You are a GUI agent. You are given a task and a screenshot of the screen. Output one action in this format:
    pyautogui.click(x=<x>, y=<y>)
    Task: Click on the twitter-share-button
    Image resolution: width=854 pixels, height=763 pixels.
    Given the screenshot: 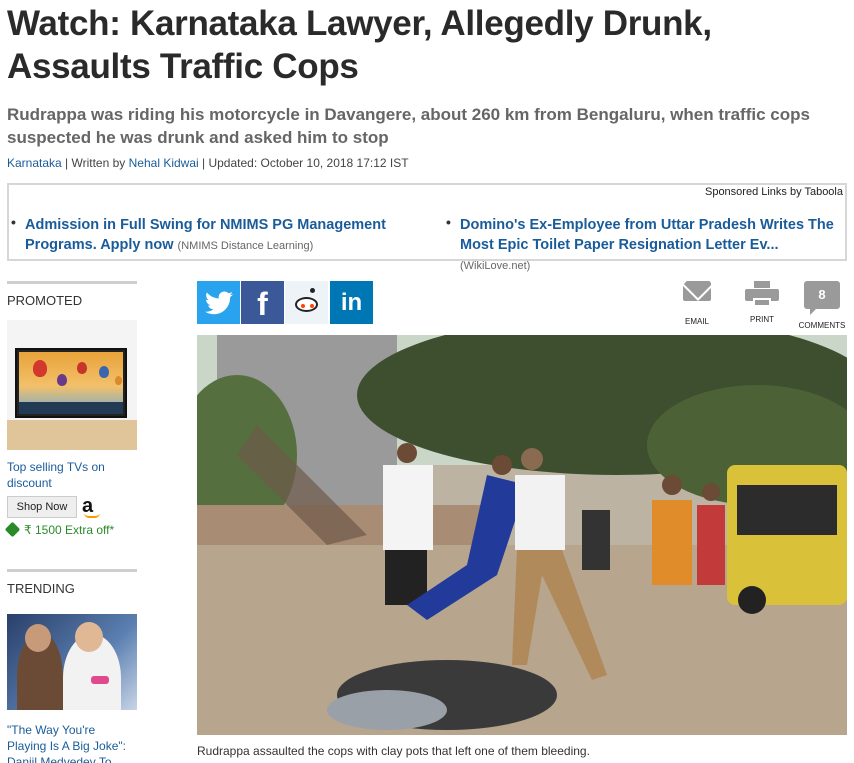 What is the action you would take?
    pyautogui.click(x=218, y=302)
    